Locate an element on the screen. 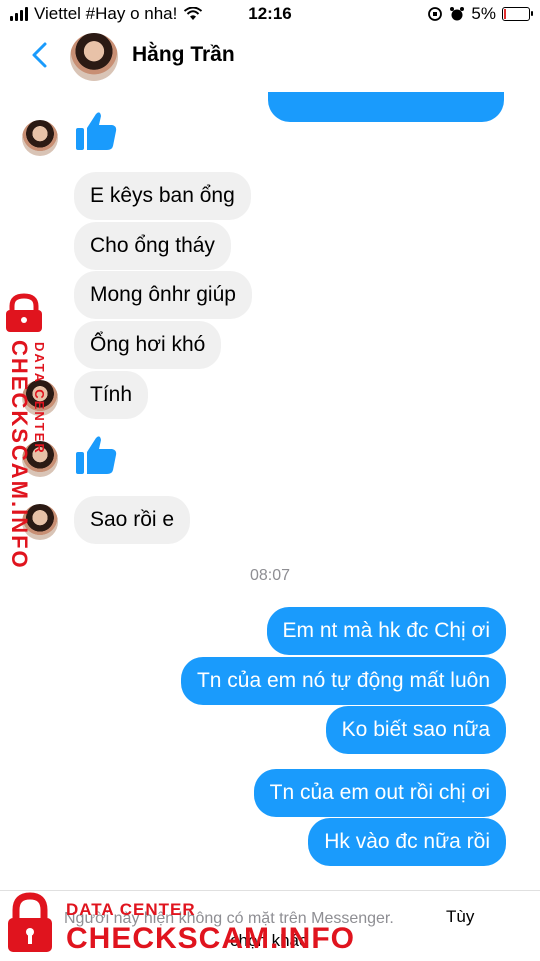  incoming-message: Tính is located at coordinates (111, 395).